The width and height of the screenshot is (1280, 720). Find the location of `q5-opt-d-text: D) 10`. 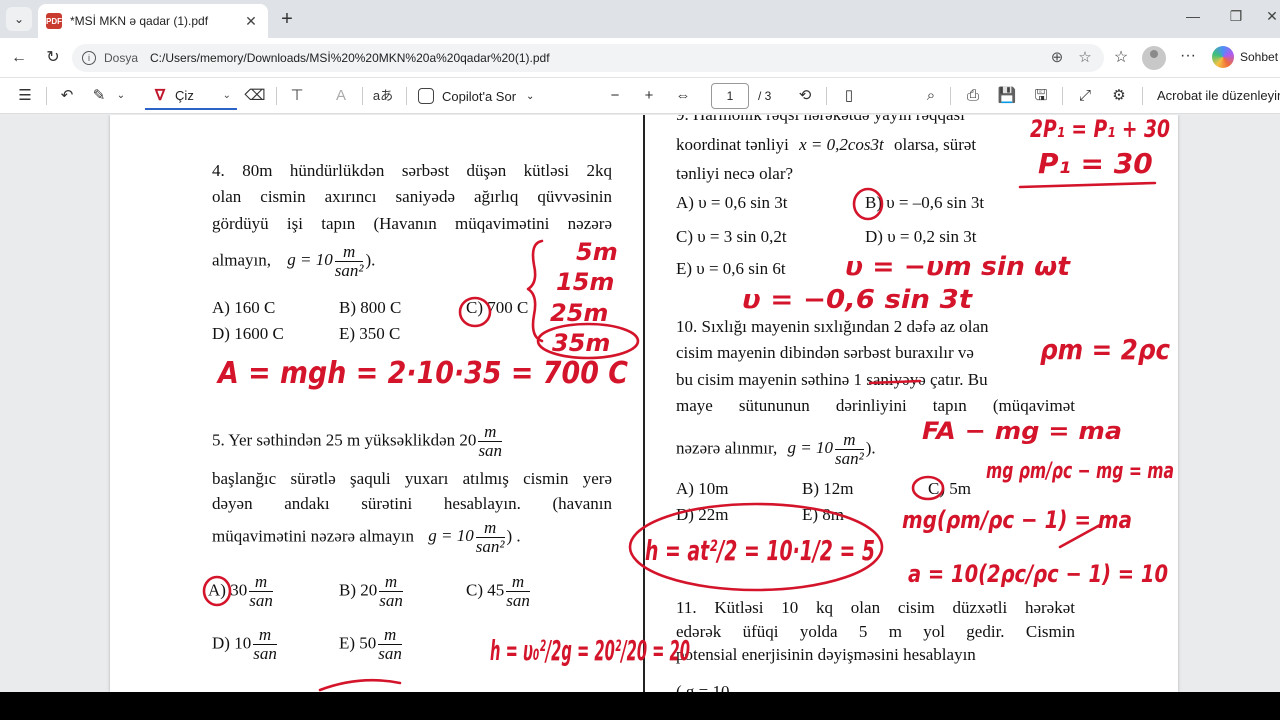

q5-opt-d-text: D) 10 is located at coordinates (232, 643).